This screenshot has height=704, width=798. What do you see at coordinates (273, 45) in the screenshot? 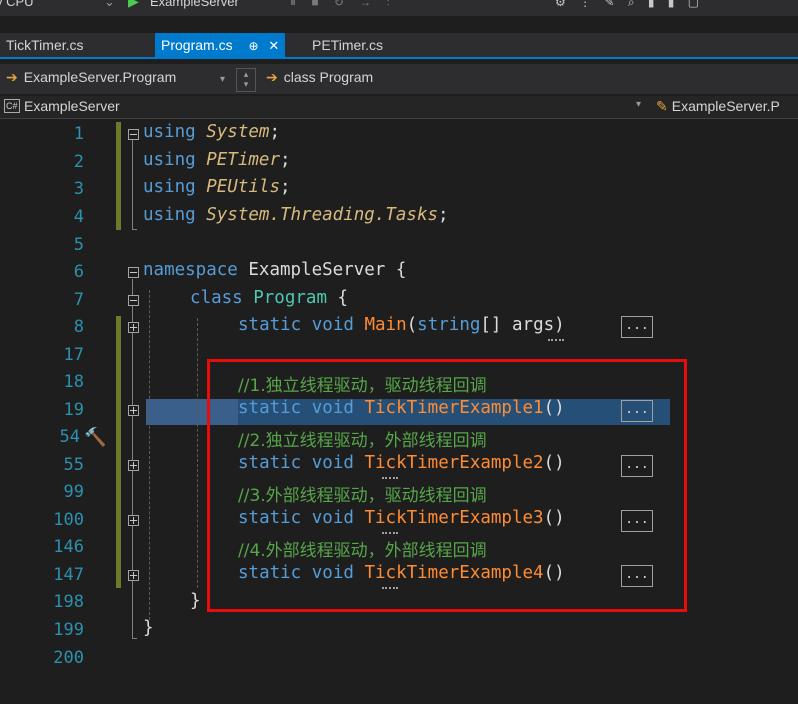
I see `close-icon: ✕` at bounding box center [273, 45].